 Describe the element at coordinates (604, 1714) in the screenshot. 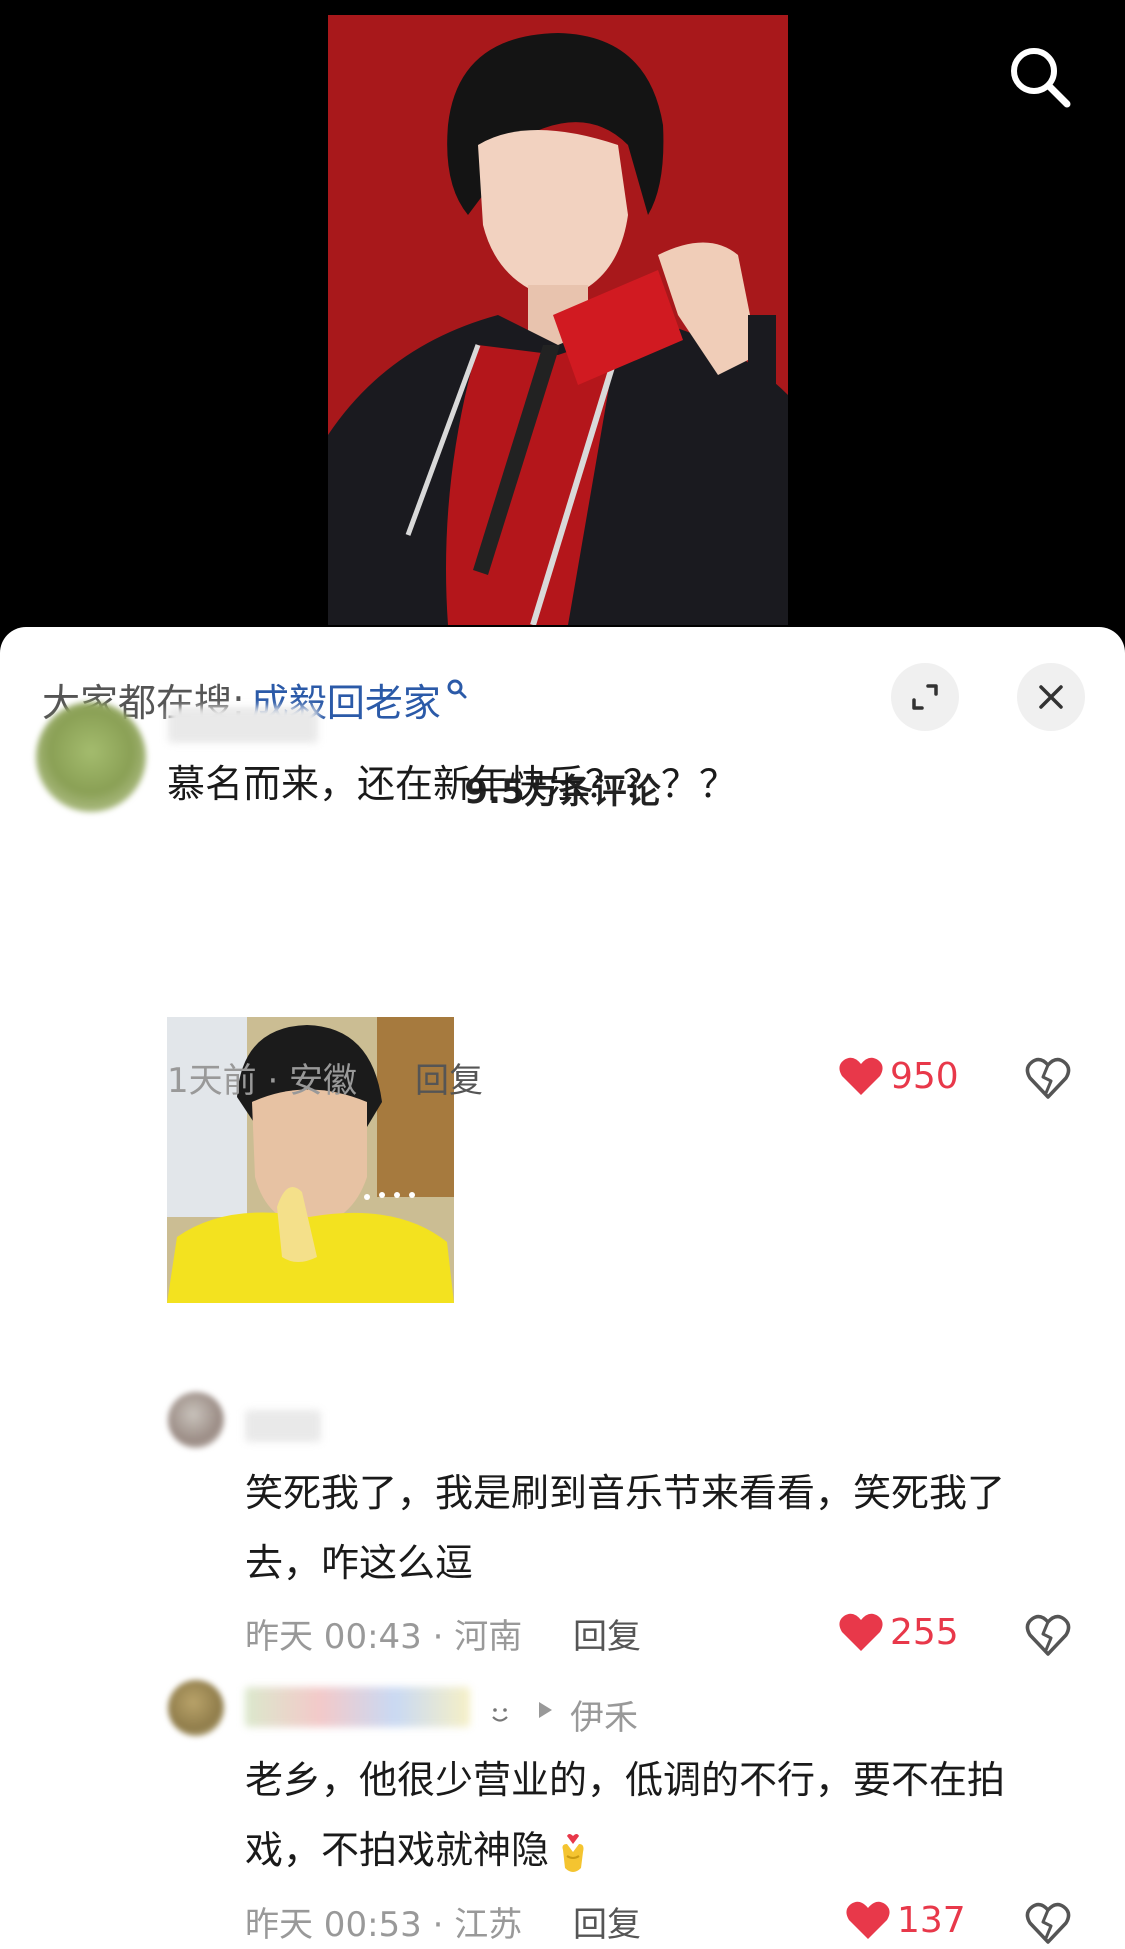

I see `reply-to-name: 伊禾` at that location.